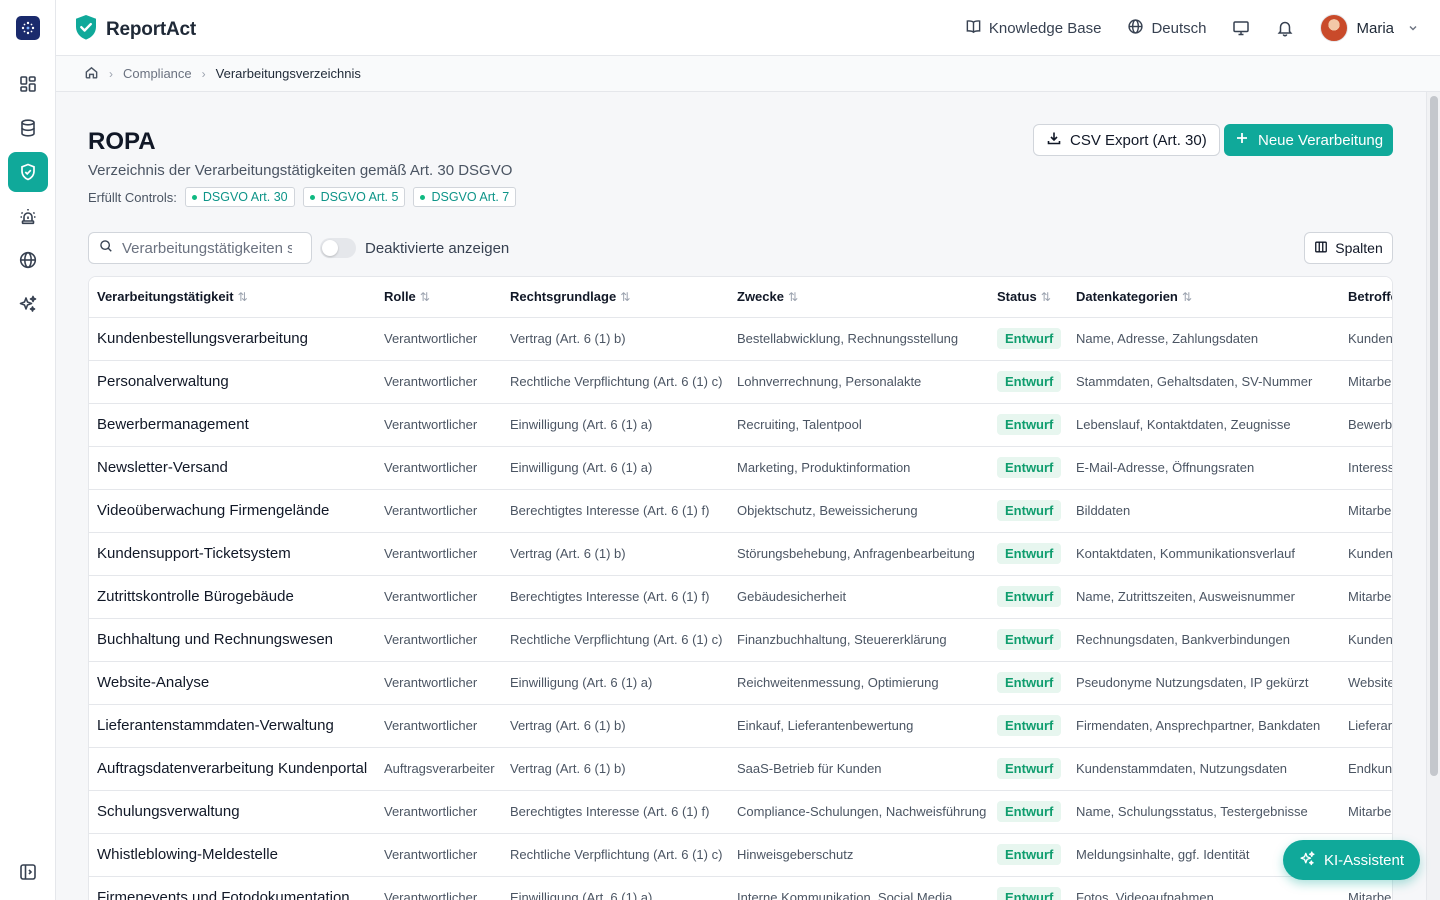  Describe the element at coordinates (859, 382) in the screenshot. I see `cell-purposes: Lohnverrechnung, Personalakte` at that location.